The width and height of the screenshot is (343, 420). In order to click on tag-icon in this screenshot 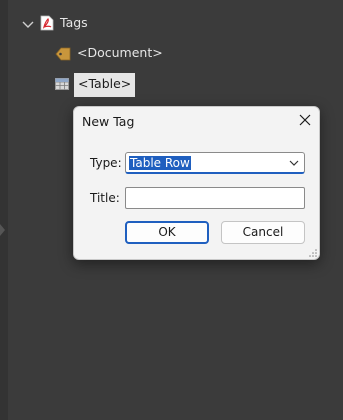, I will do `click(63, 54)`.